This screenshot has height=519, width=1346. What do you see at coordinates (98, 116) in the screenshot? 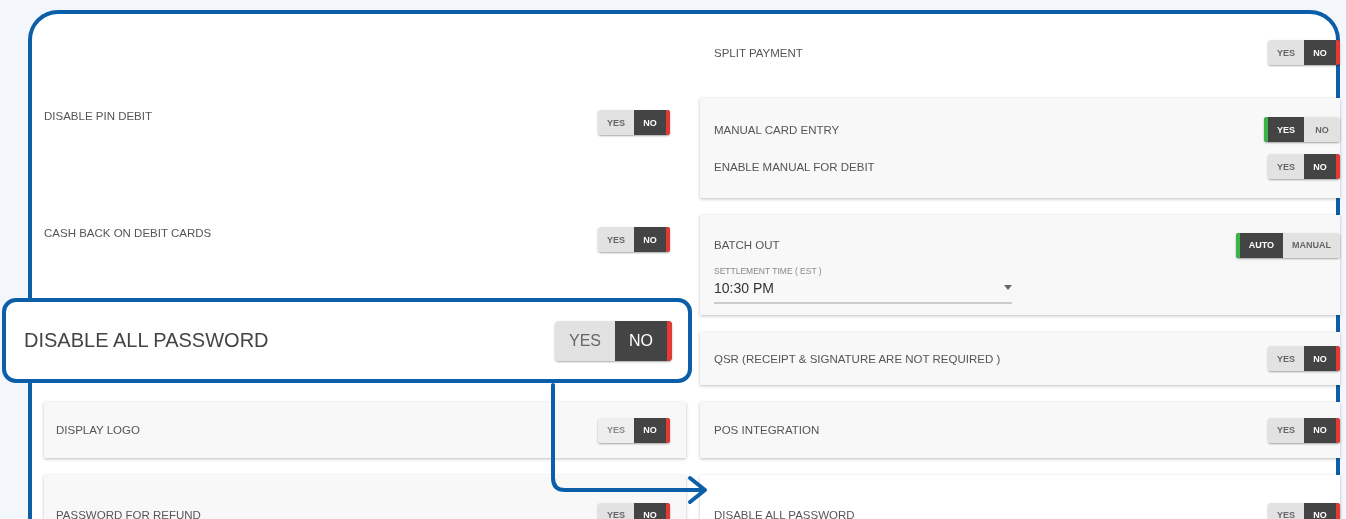
I see `setting-label: DISABLE PIN DEBIT` at bounding box center [98, 116].